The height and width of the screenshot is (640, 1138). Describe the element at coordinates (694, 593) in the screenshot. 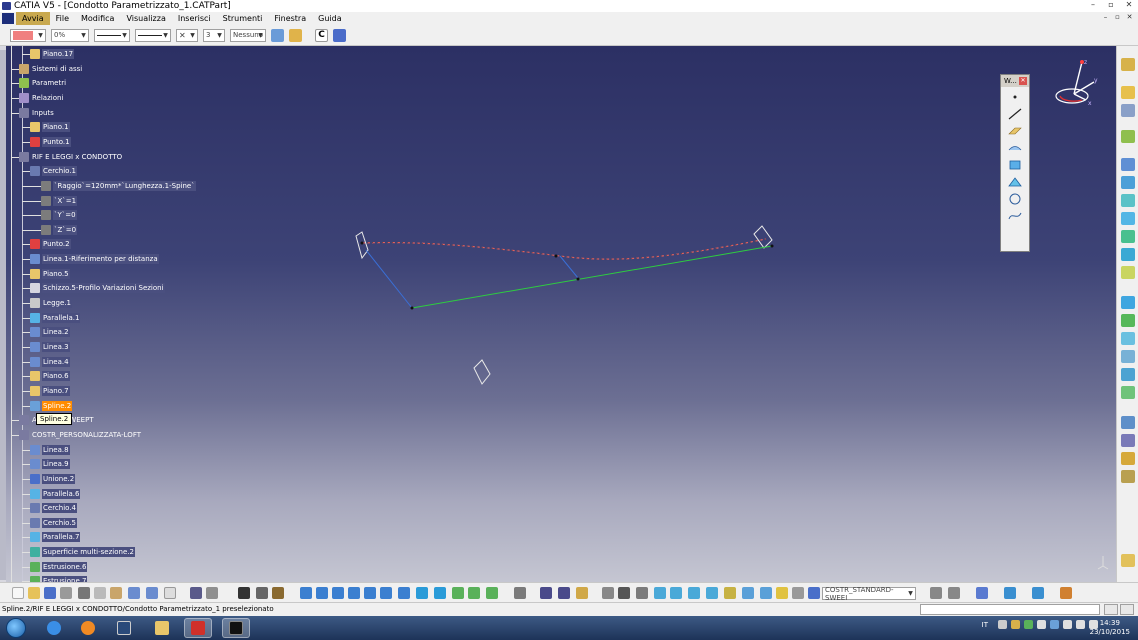

I see `3d-grid-icon` at that location.